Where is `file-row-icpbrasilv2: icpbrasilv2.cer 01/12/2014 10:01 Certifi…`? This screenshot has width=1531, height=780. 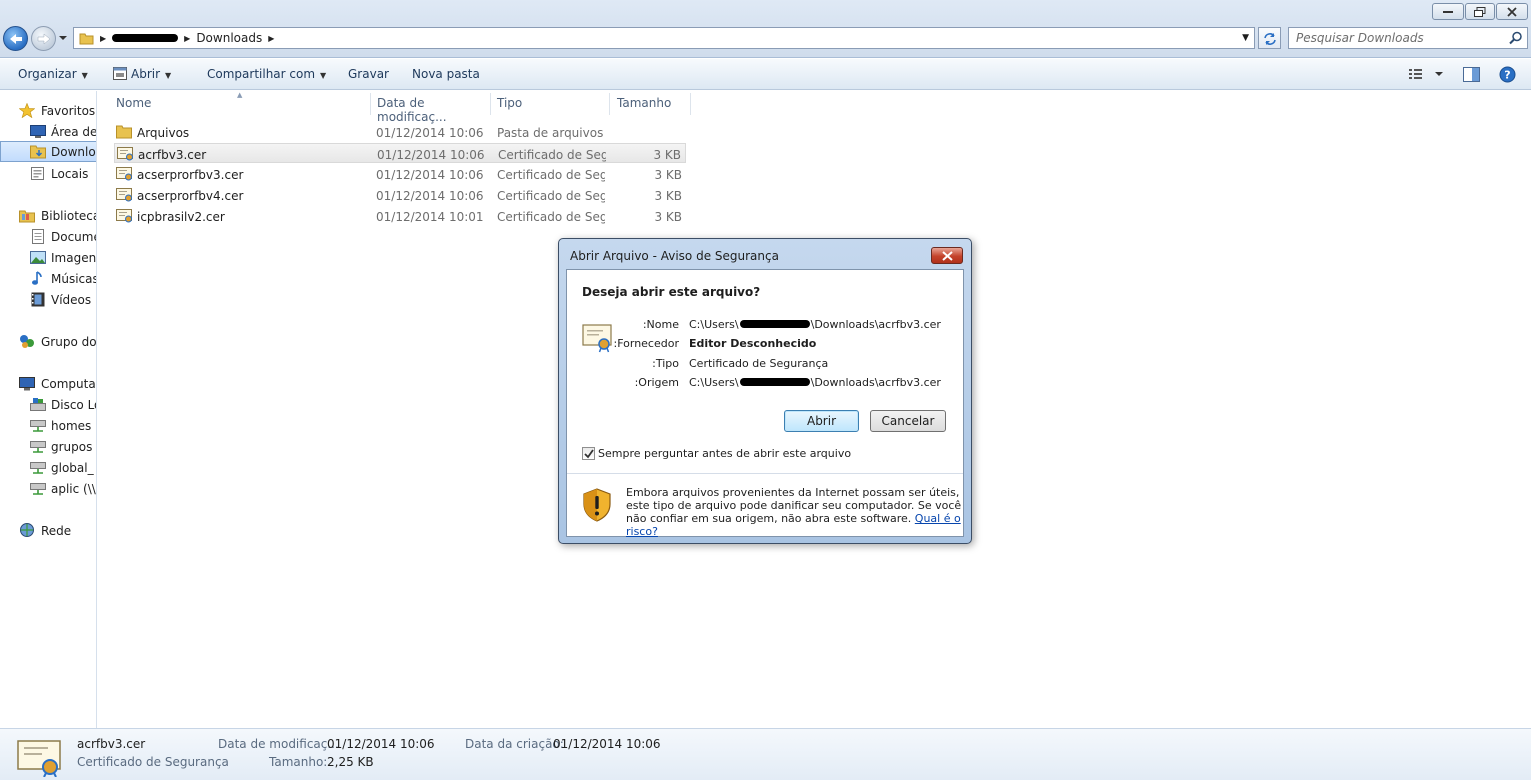
file-row-icpbrasilv2: icpbrasilv2.cer 01/12/2014 10:01 Certifi… is located at coordinates (400, 216).